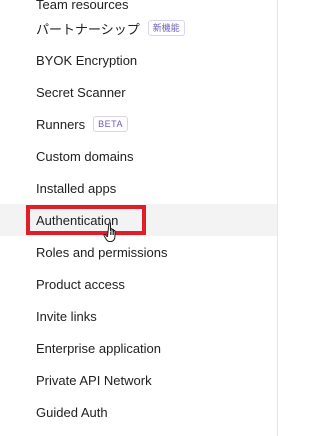 This screenshot has height=436, width=320. What do you see at coordinates (138, 156) in the screenshot?
I see `sidebar-item-custom-domains: Custom domains` at bounding box center [138, 156].